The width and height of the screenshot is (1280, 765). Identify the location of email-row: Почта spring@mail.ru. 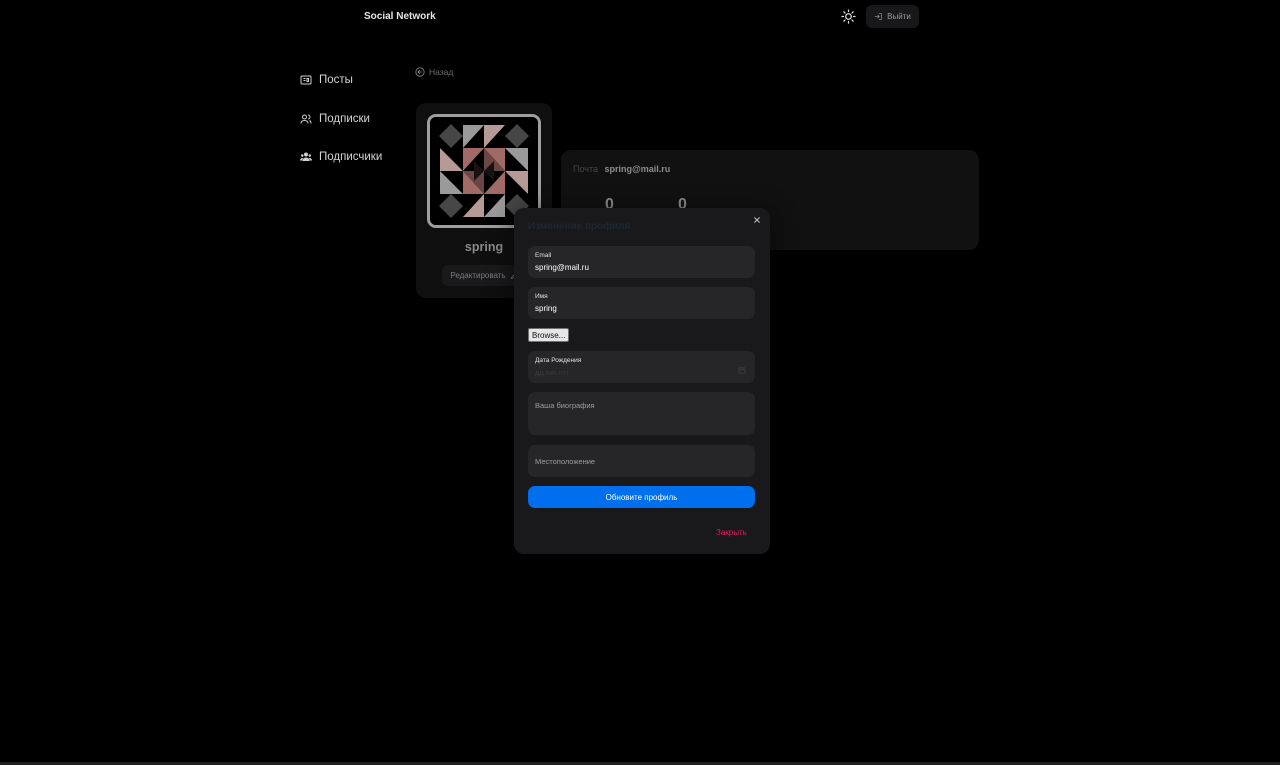
(621, 169).